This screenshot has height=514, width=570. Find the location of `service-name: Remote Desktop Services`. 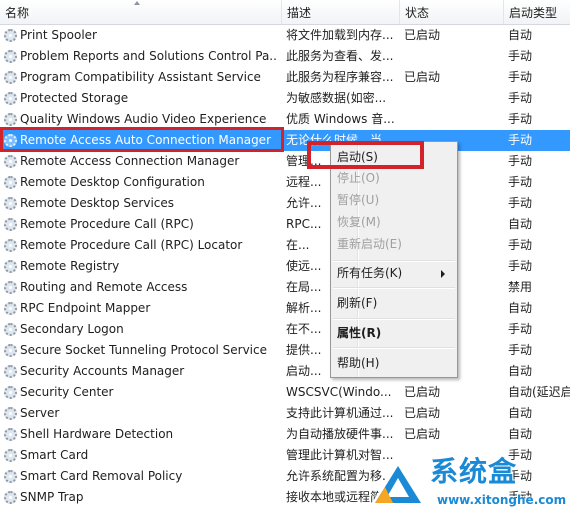

service-name: Remote Desktop Services is located at coordinates (97, 203).